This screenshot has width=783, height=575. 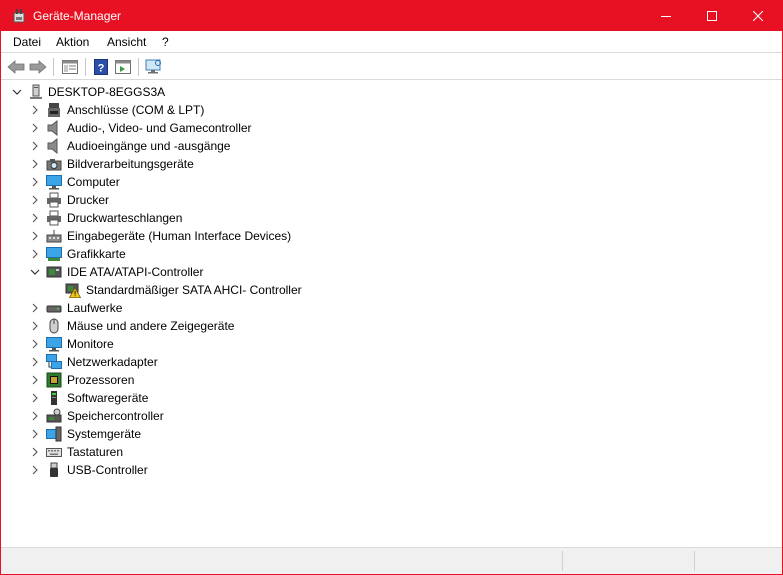 I want to click on view-icon, so click(x=123, y=67).